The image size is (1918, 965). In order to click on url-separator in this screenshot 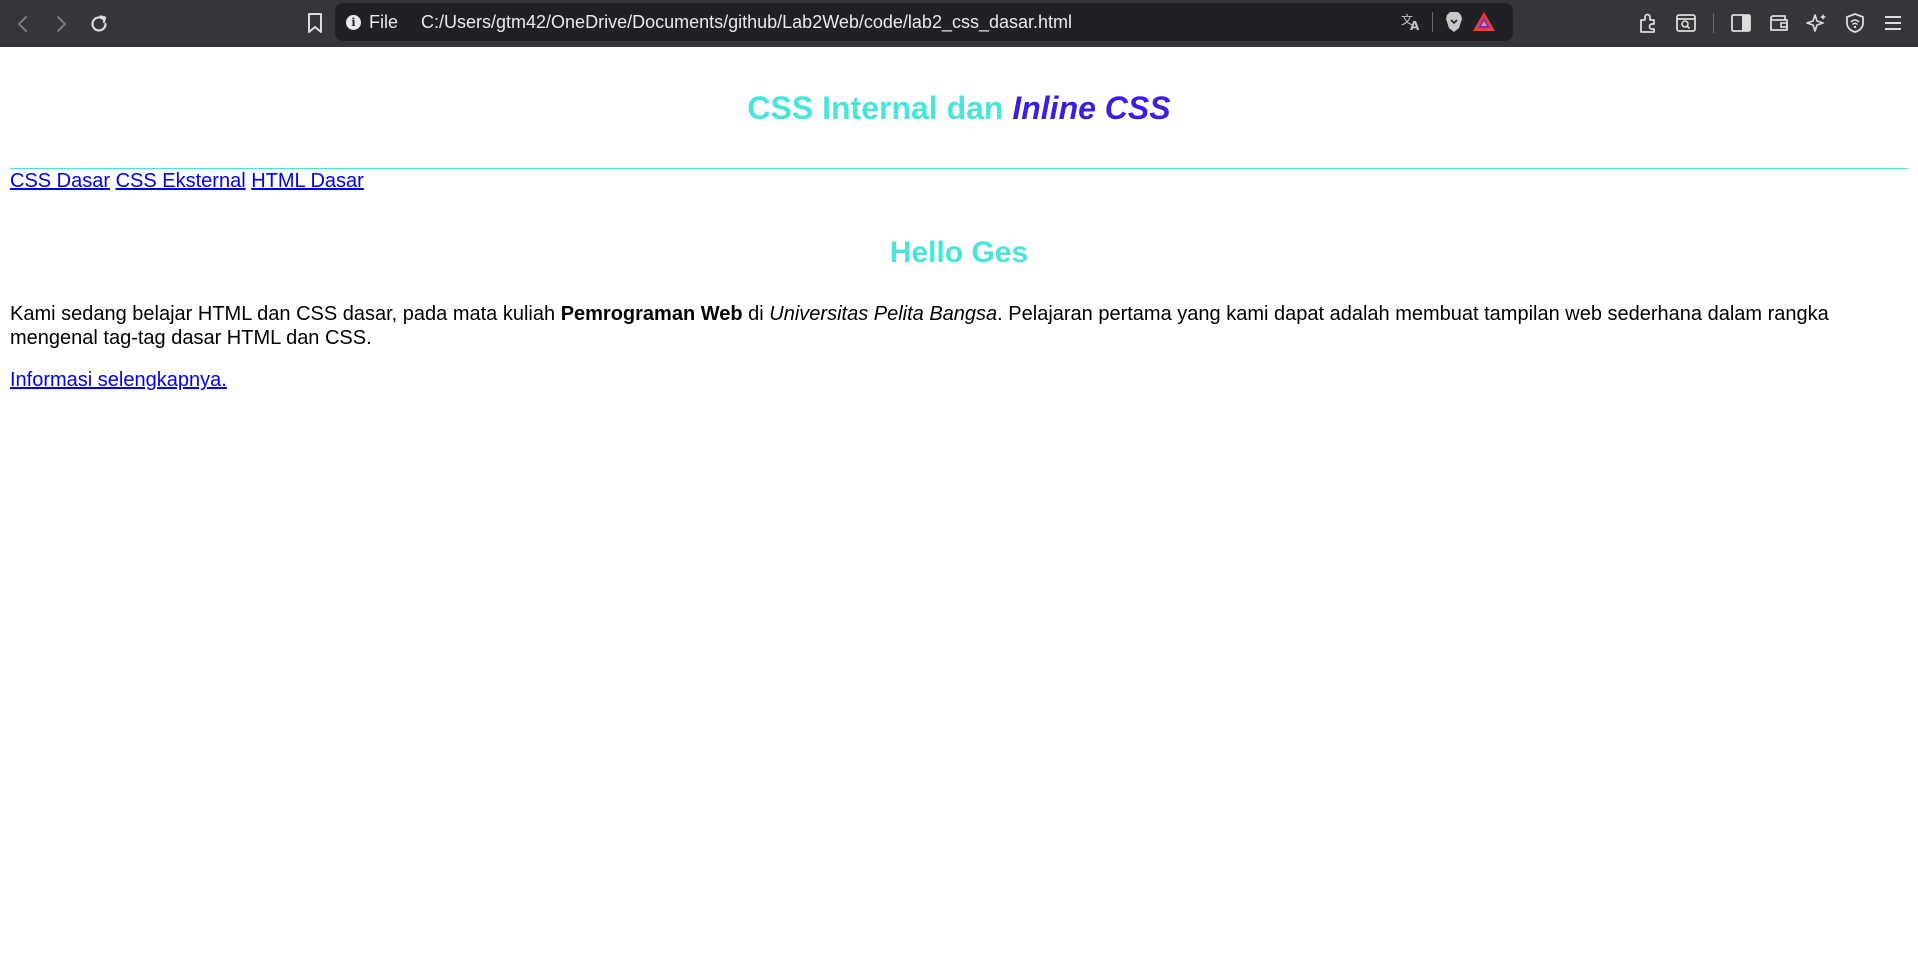, I will do `click(1432, 22)`.